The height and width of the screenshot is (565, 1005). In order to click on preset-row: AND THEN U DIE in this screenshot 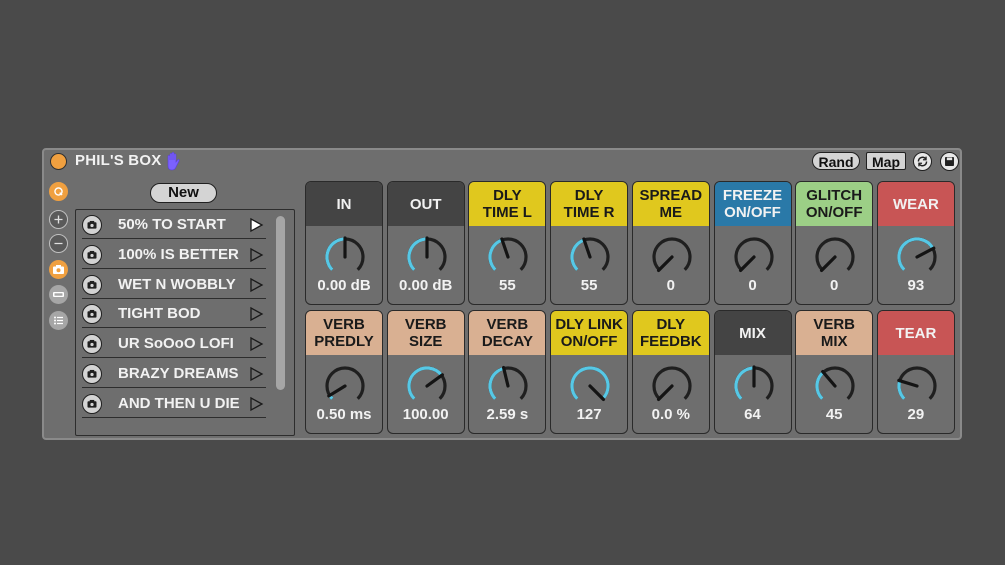, I will do `click(174, 403)`.